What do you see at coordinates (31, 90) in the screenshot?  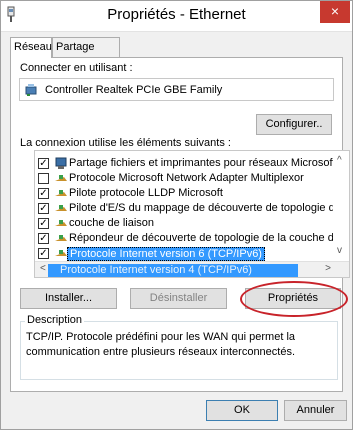 I see `network-card-icon` at bounding box center [31, 90].